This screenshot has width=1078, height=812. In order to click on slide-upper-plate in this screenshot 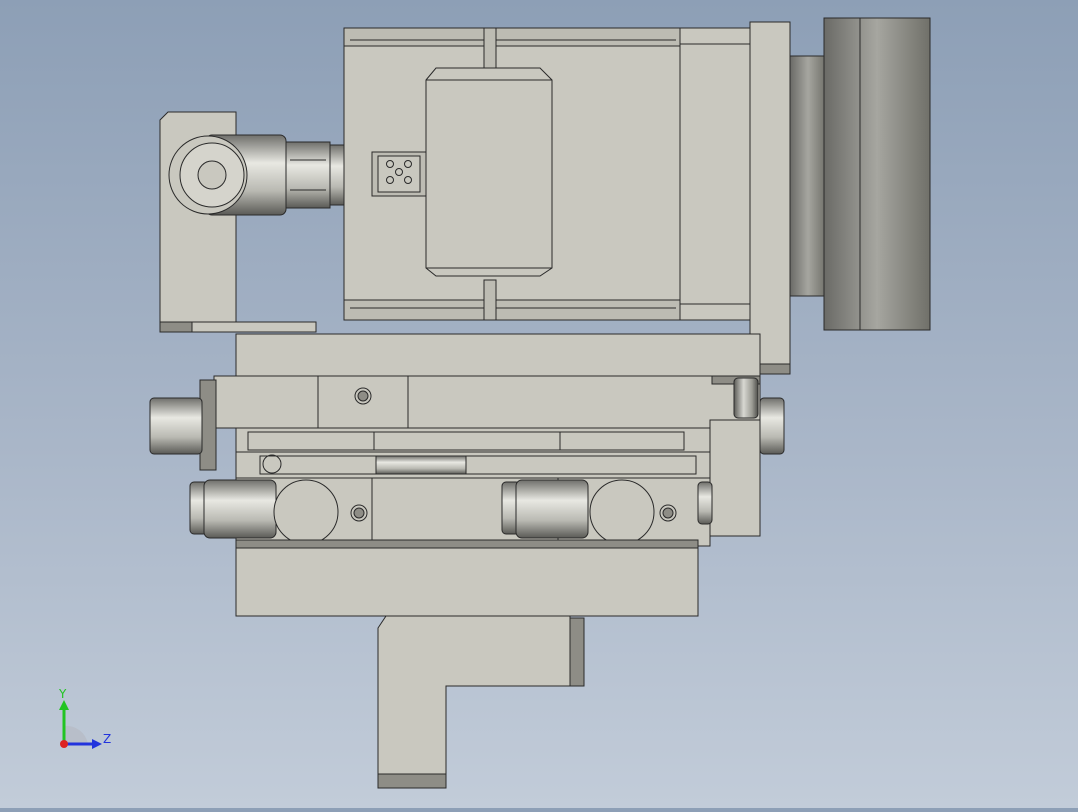, I will do `click(487, 381)`.